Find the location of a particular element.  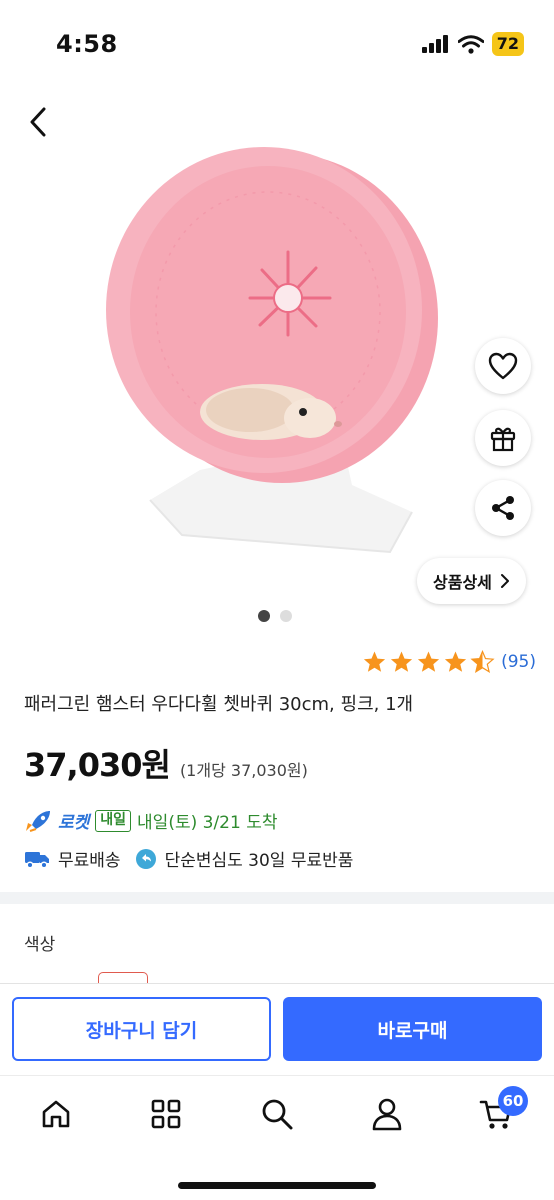

gift-button is located at coordinates (503, 438).